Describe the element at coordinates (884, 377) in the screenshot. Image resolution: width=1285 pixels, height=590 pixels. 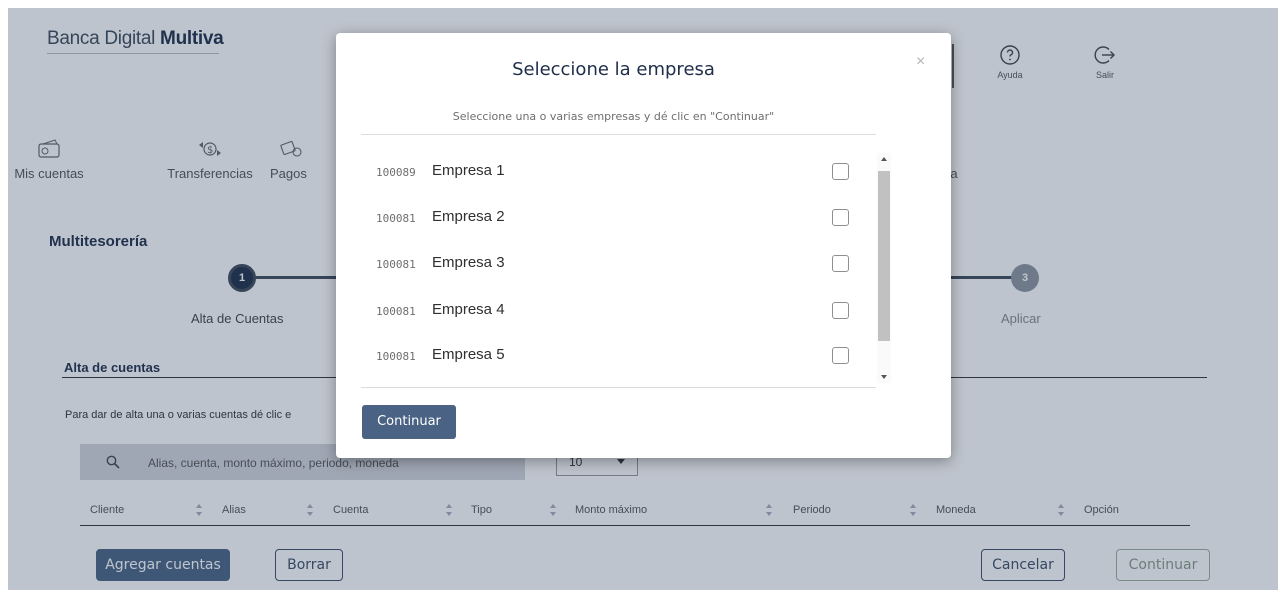
I see `scroll-down-arrow-icon` at that location.